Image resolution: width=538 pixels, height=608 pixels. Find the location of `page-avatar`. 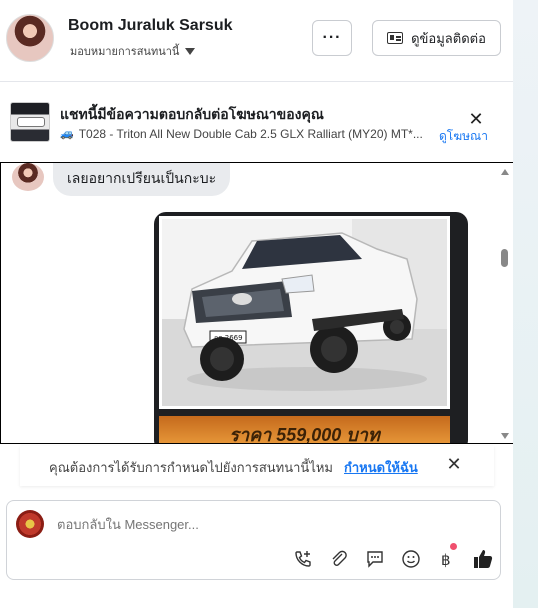

page-avatar is located at coordinates (30, 524).